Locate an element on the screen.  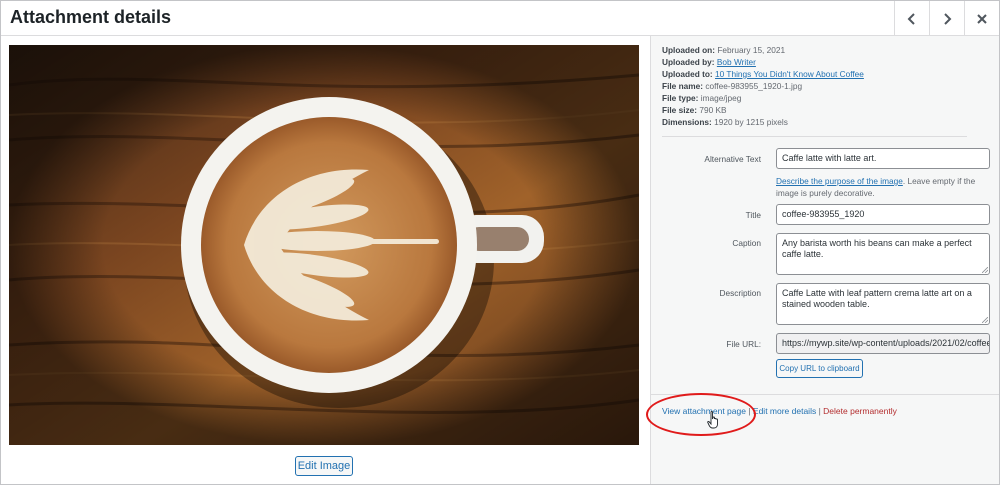
meta-file-type: File type: image/jpeg is located at coordinates (702, 98).